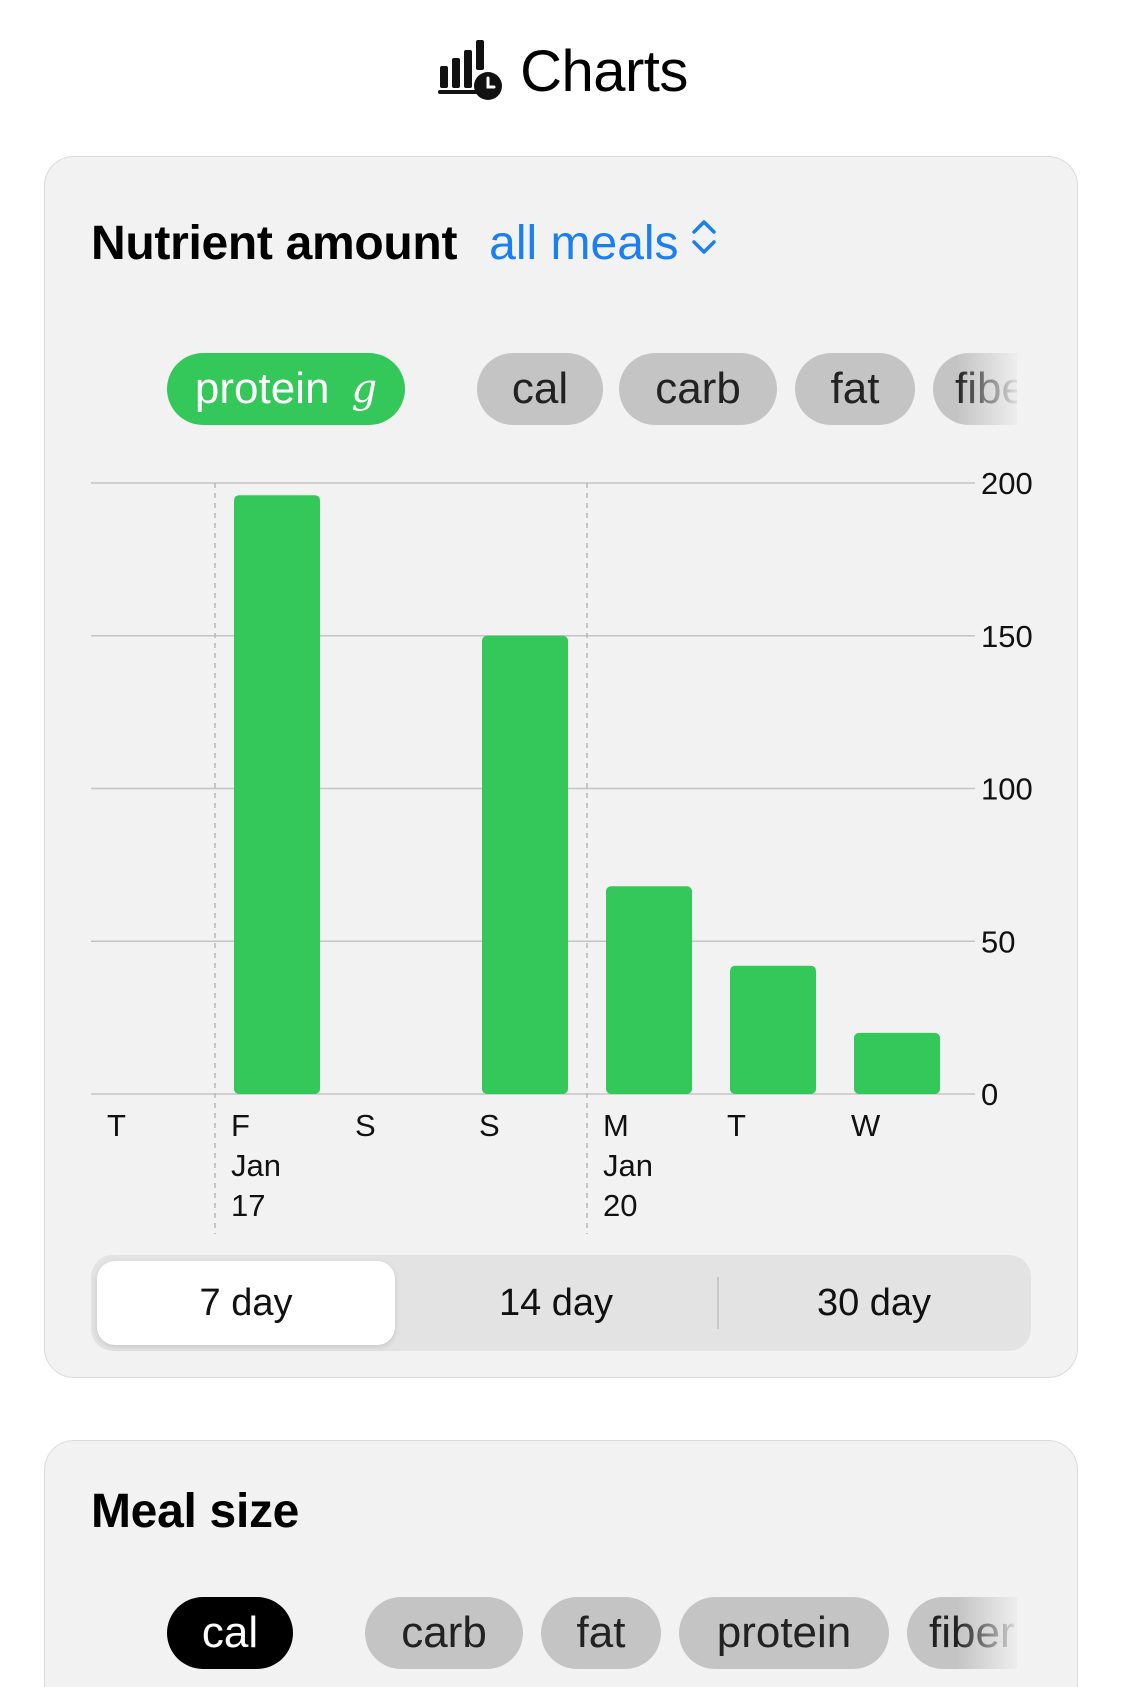  I want to click on pill-fat: fat, so click(601, 1633).